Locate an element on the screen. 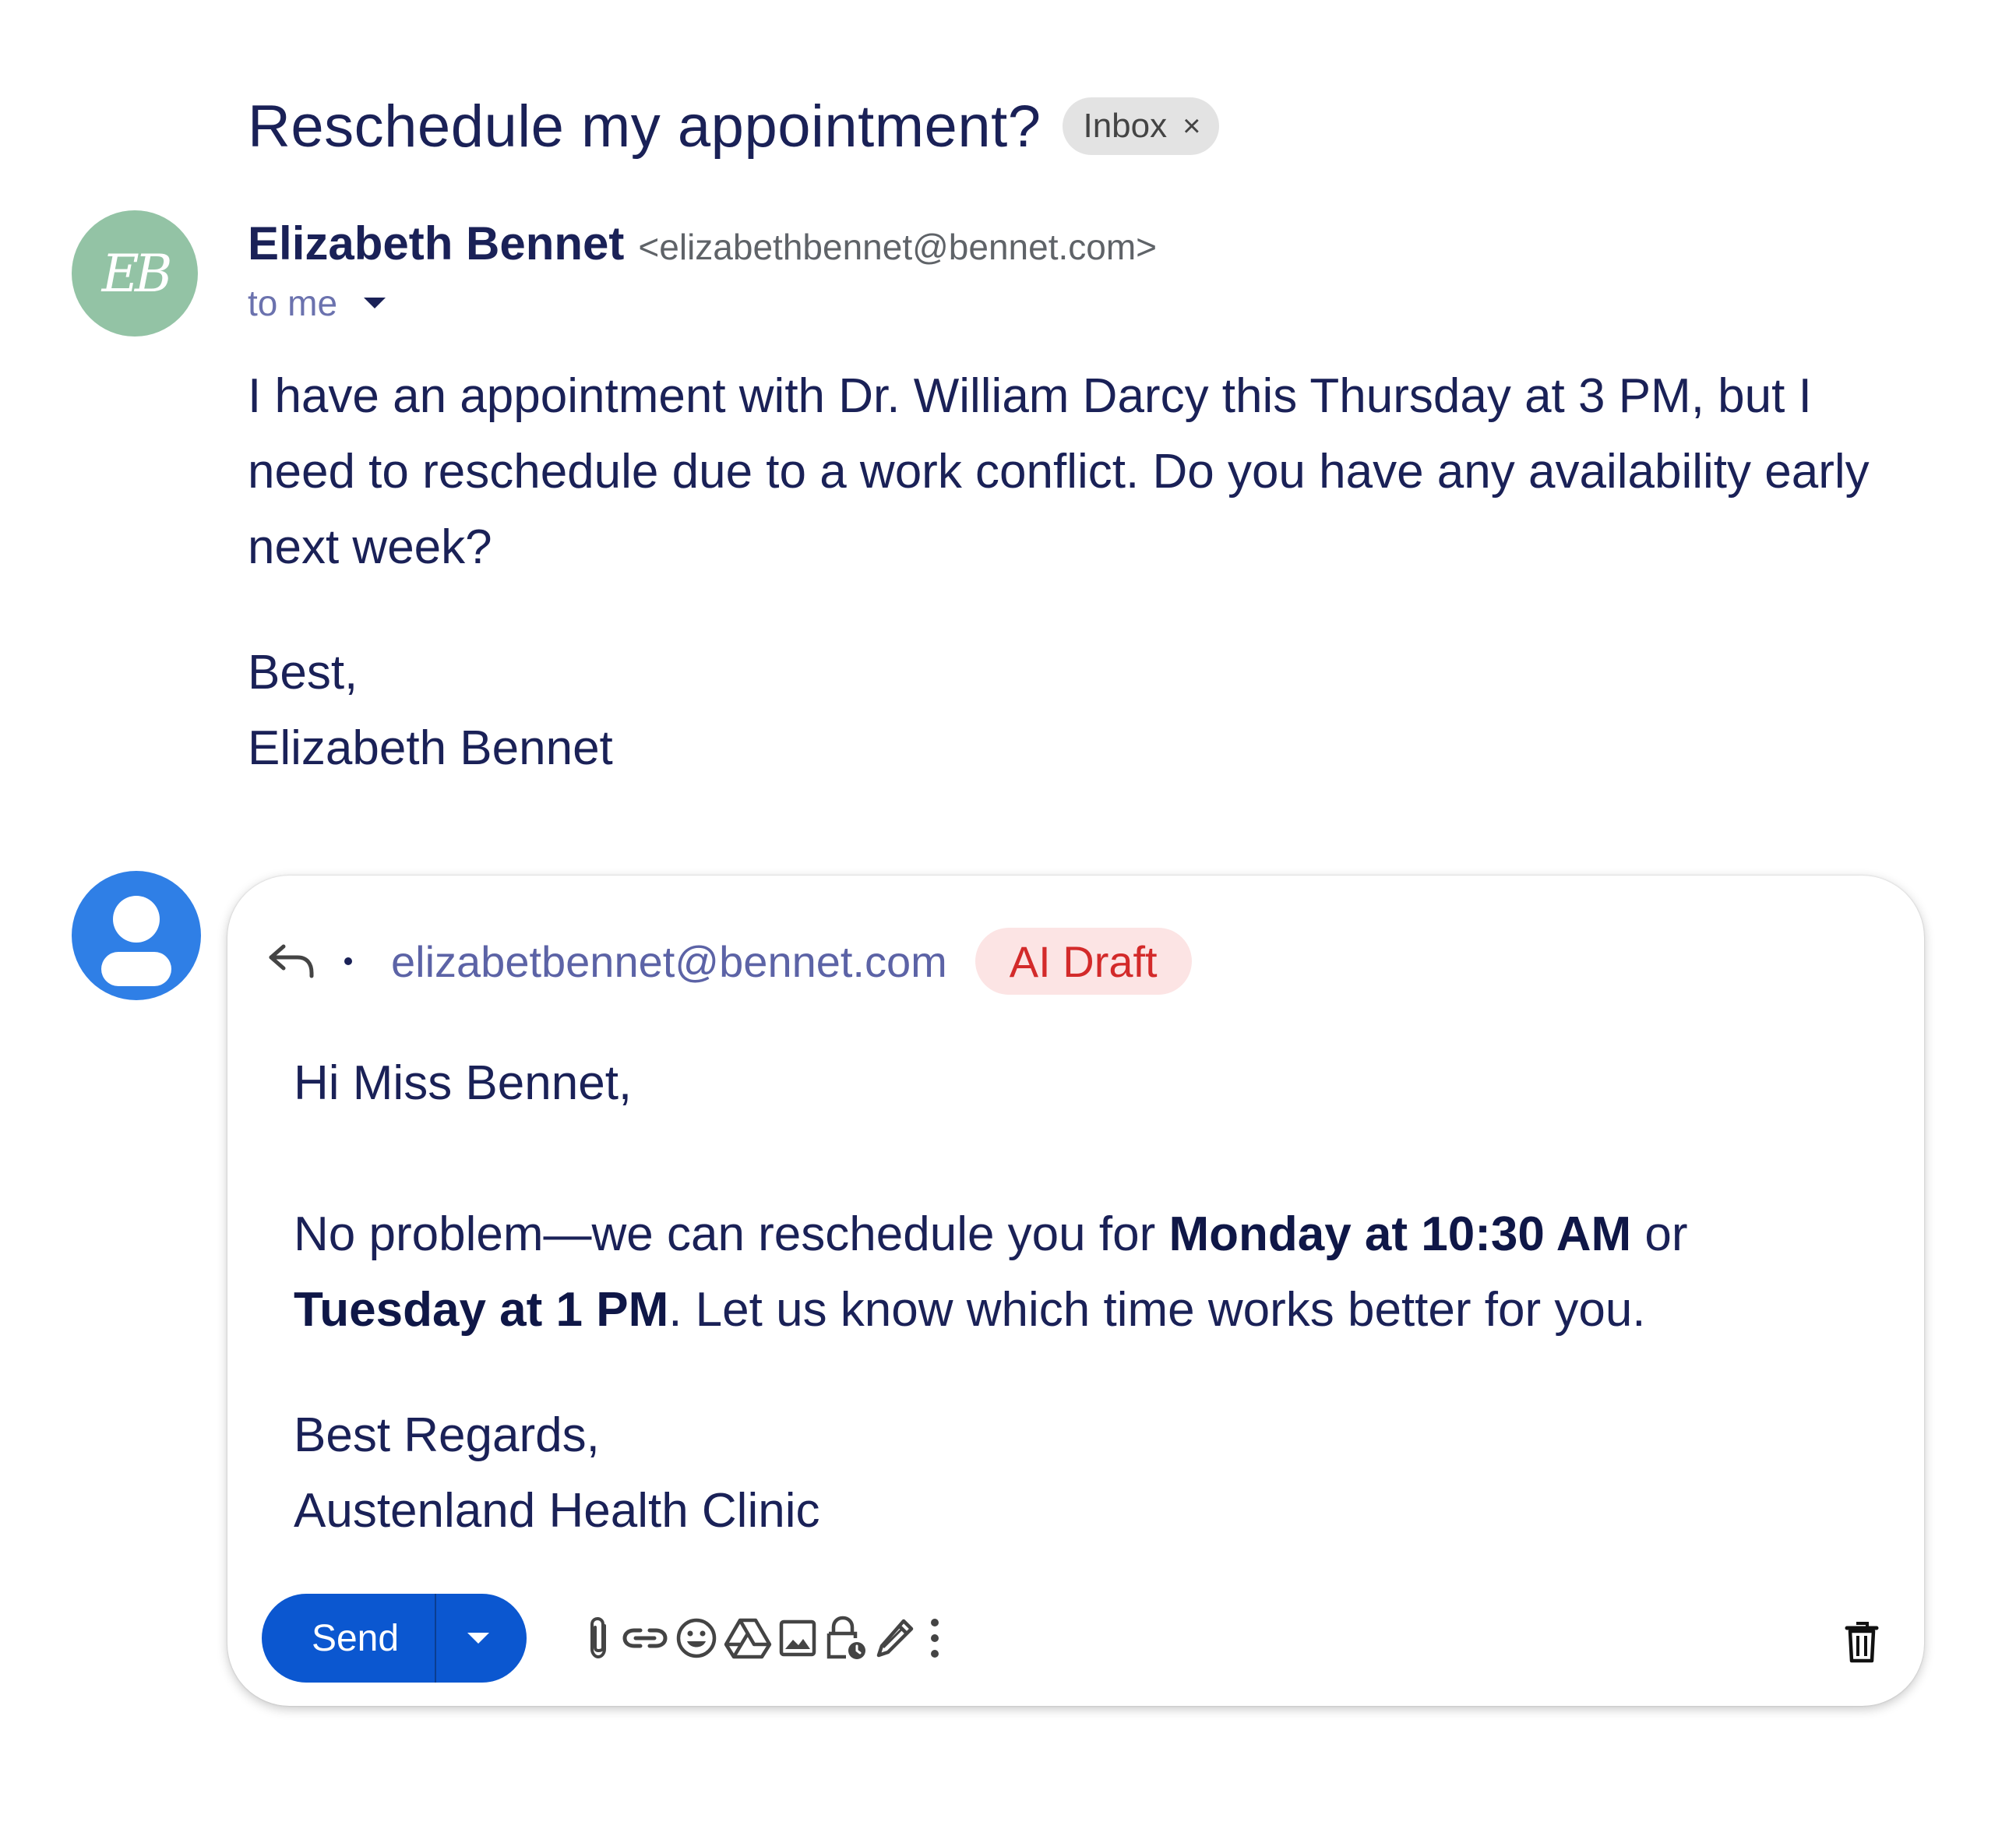  photo-icon is located at coordinates (798, 1638).